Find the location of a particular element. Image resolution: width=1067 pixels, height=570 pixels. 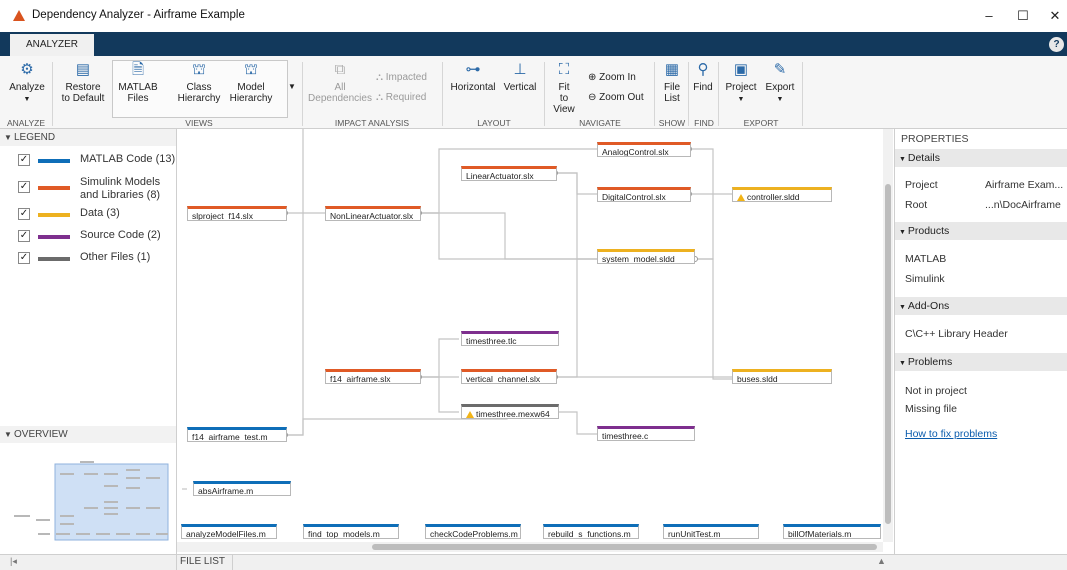

node-check-code-problems: checkCodeProblems.m is located at coordinates (473, 531).